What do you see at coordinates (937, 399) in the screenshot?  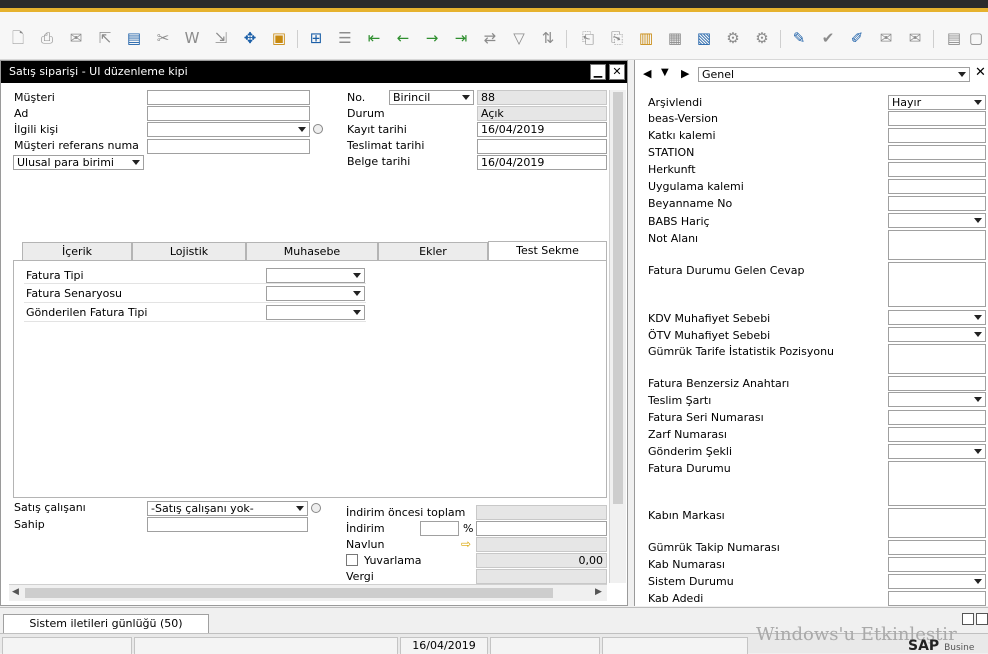 I see `teslim-sarti-select` at bounding box center [937, 399].